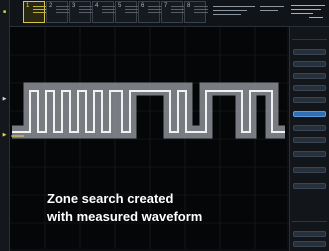  Describe the element at coordinates (51, 6) in the screenshot. I see `channel-number: 2` at that location.